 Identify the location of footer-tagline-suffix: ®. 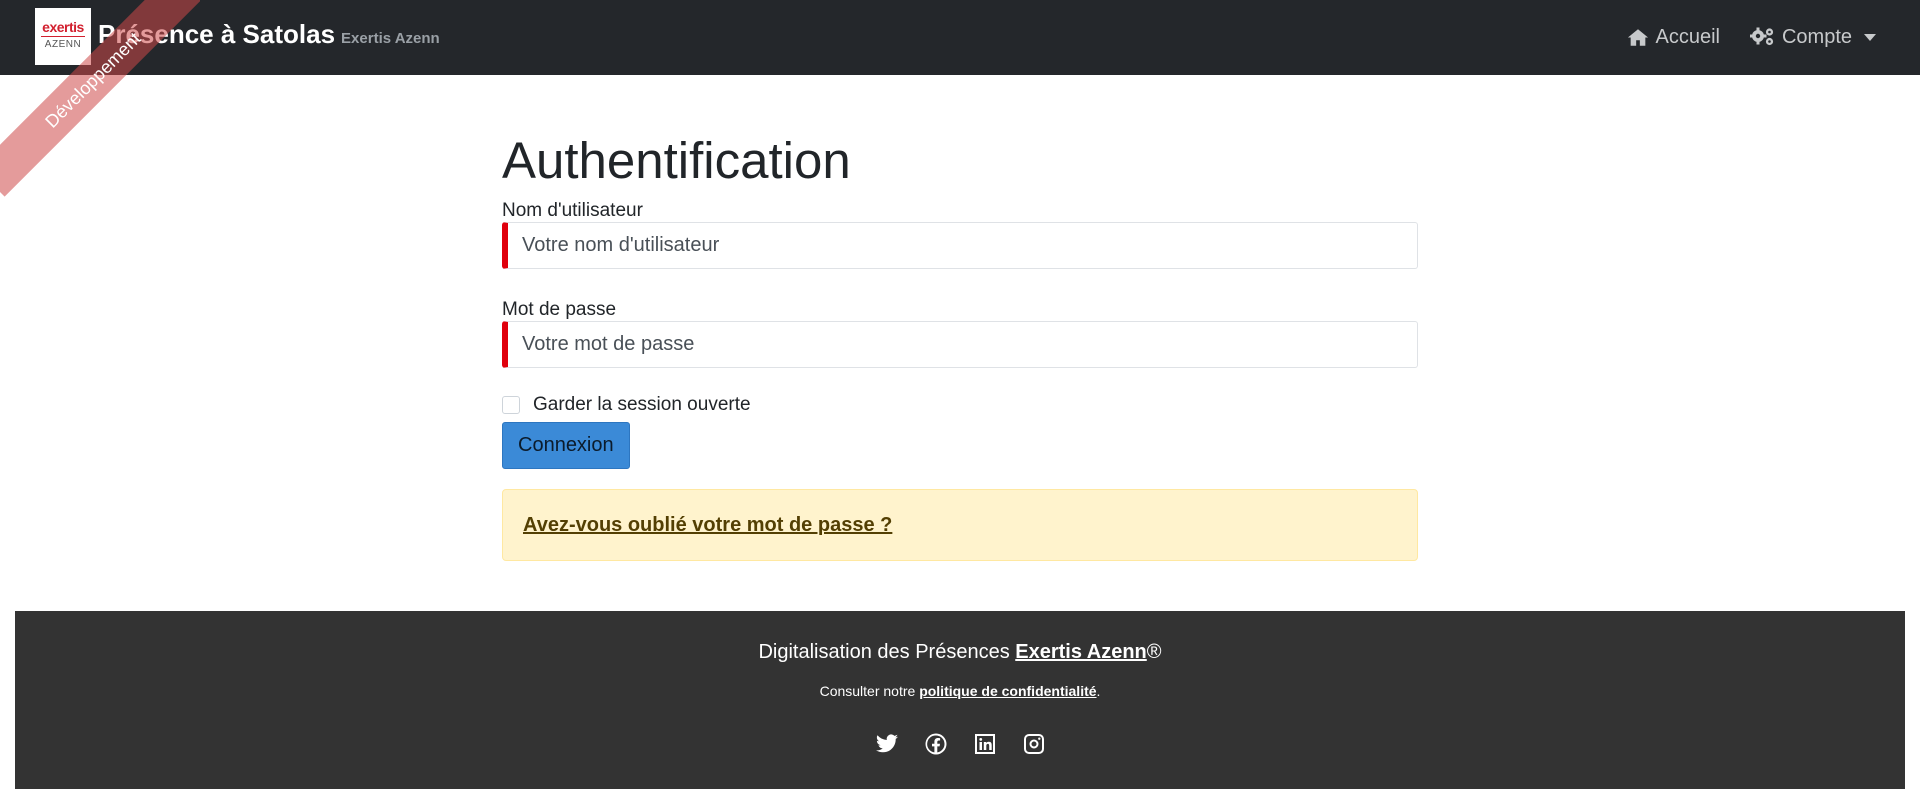
(1154, 652).